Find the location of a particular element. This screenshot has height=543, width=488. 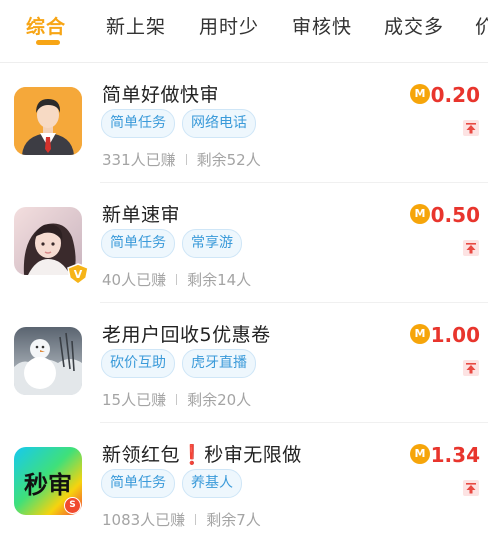

earned-count: 1083人已赚 is located at coordinates (144, 520).